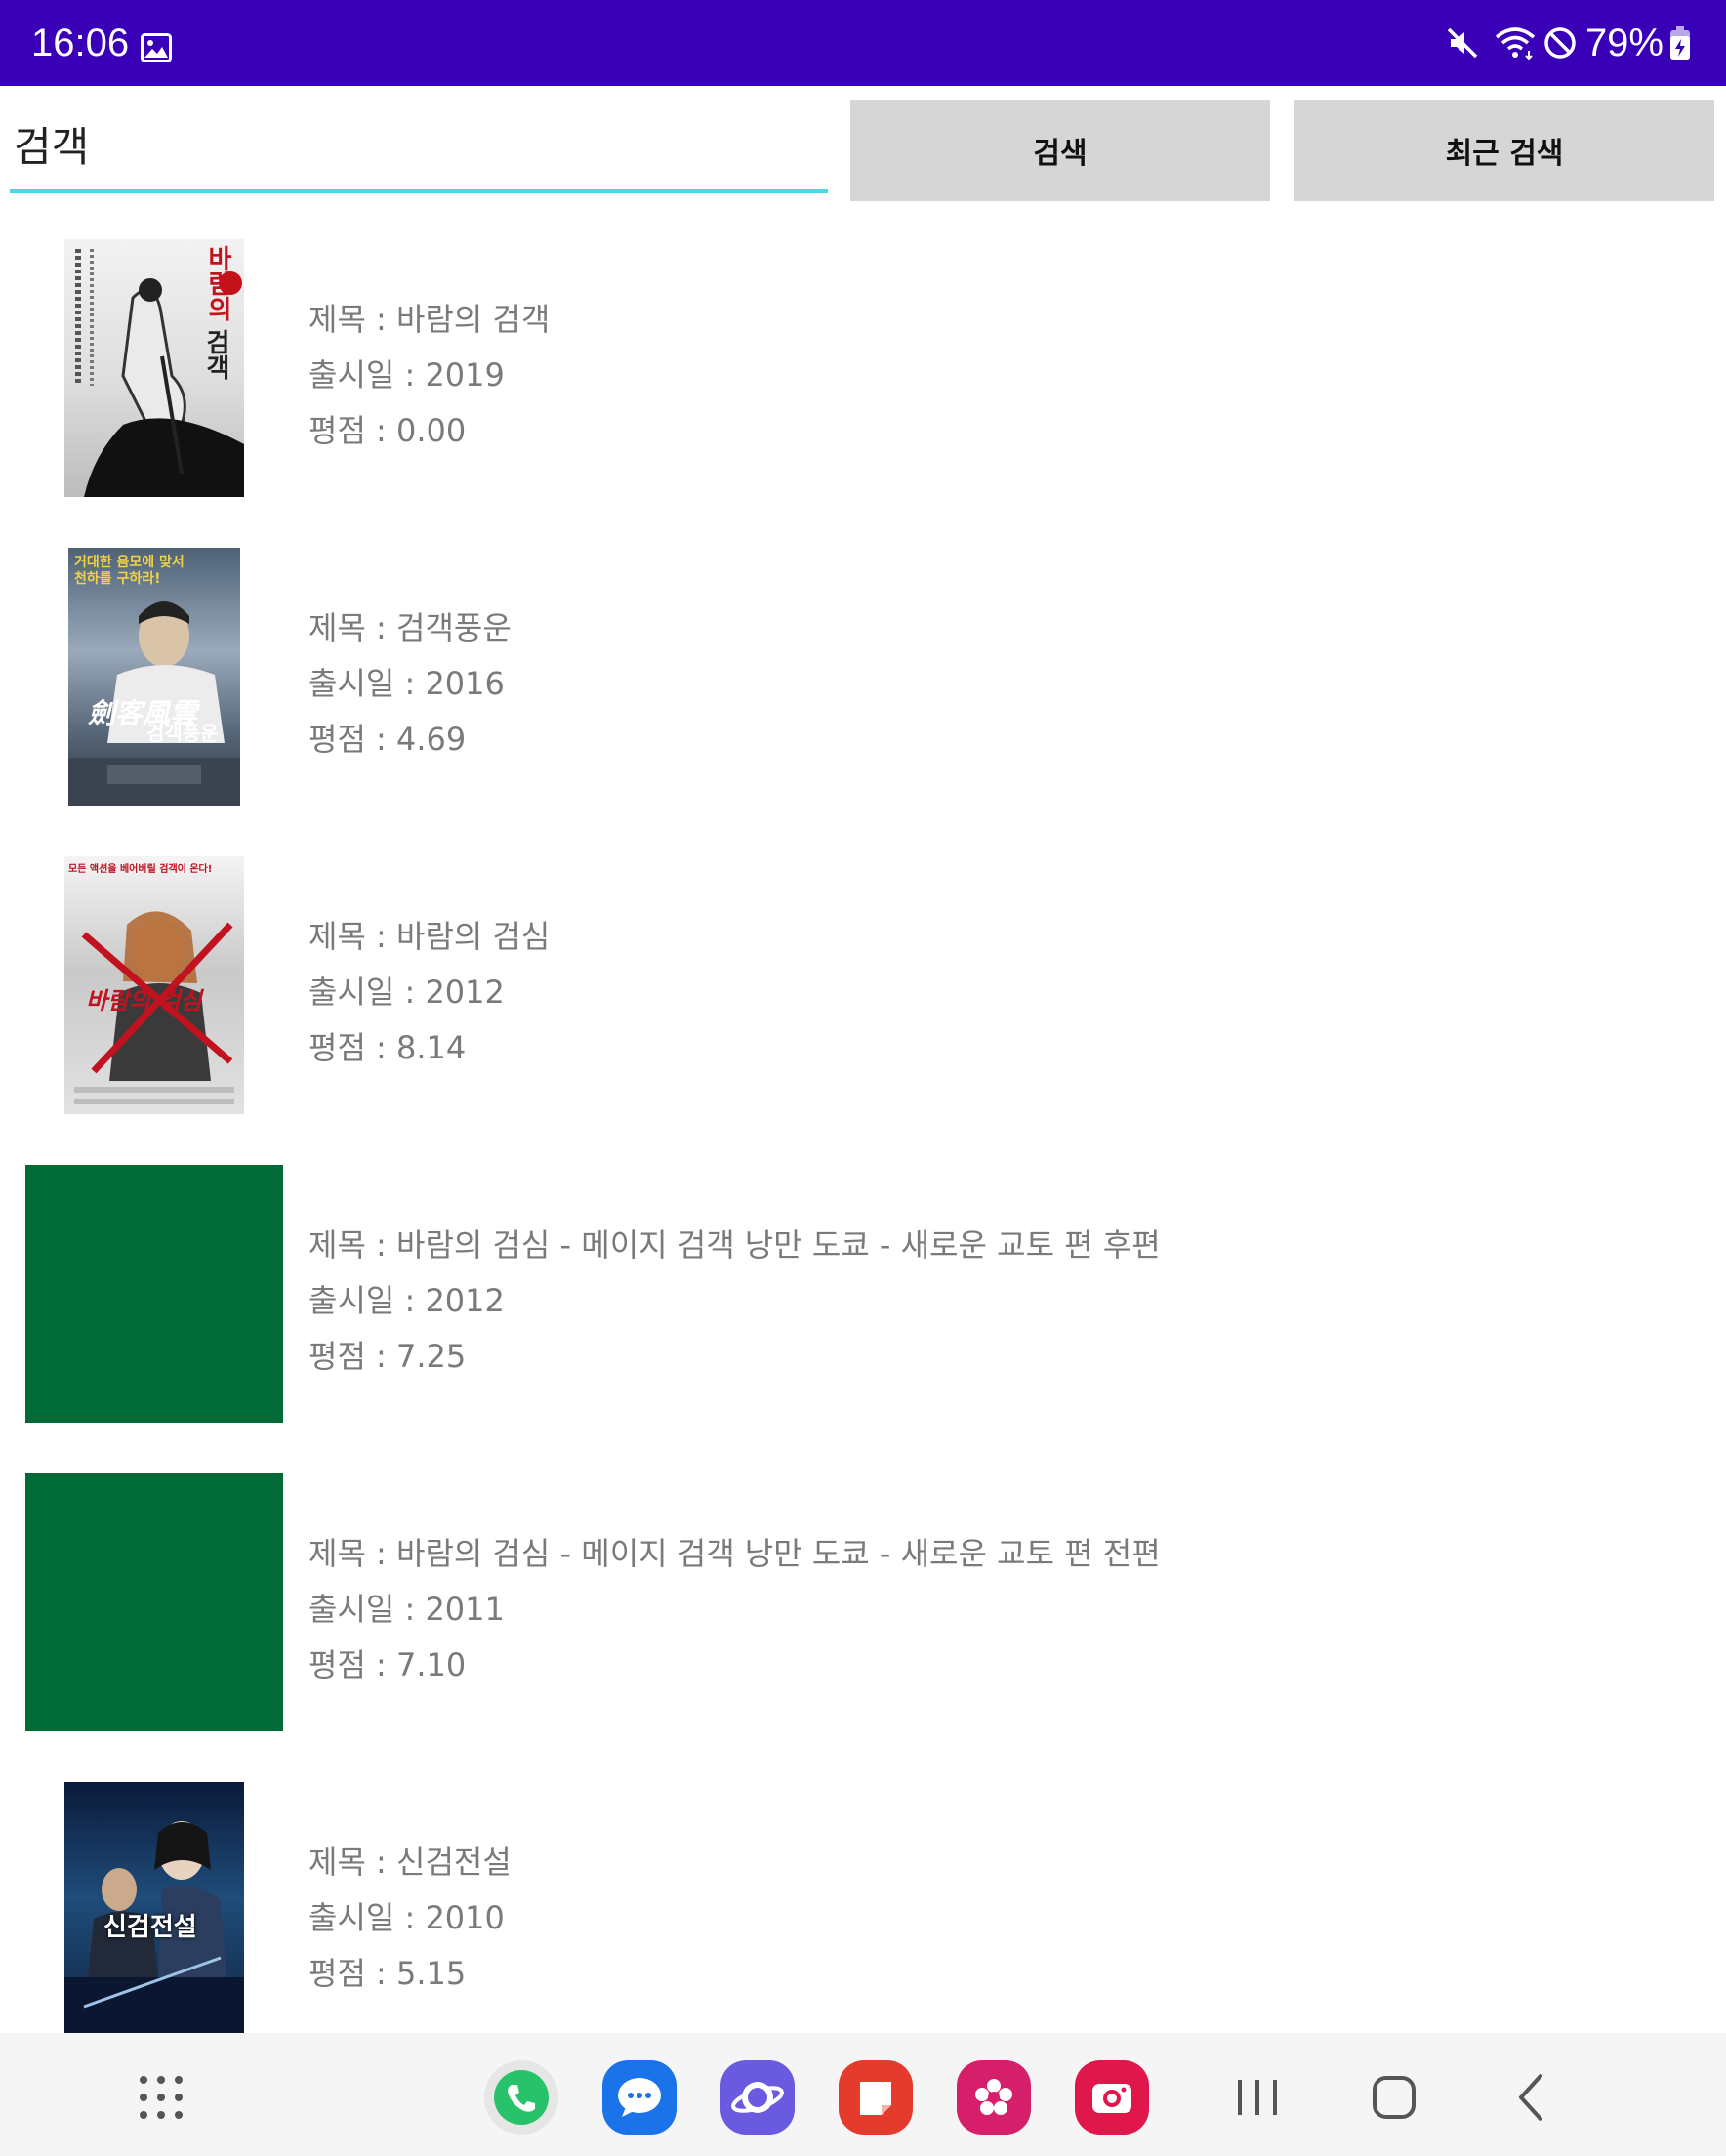 The width and height of the screenshot is (1726, 2156). What do you see at coordinates (1515, 44) in the screenshot?
I see `wifi-icon` at bounding box center [1515, 44].